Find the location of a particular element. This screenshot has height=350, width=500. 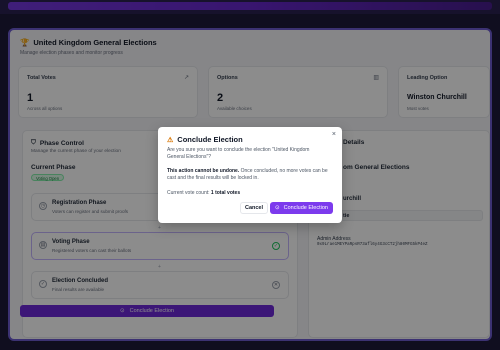

dialog-title: ⚠ Conclude Election is located at coordinates (205, 139).